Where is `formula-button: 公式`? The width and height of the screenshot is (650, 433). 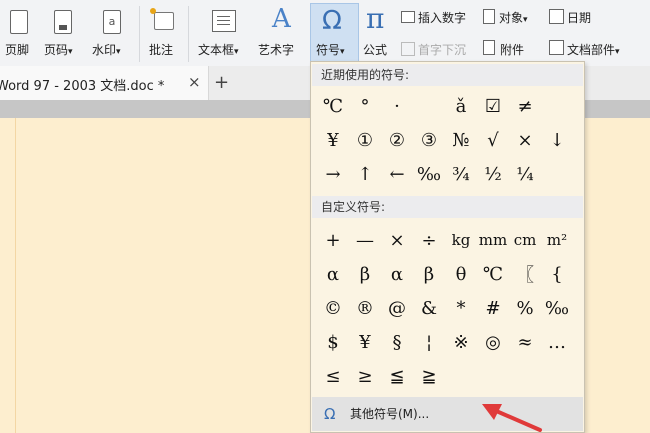 formula-button: 公式 is located at coordinates (375, 49).